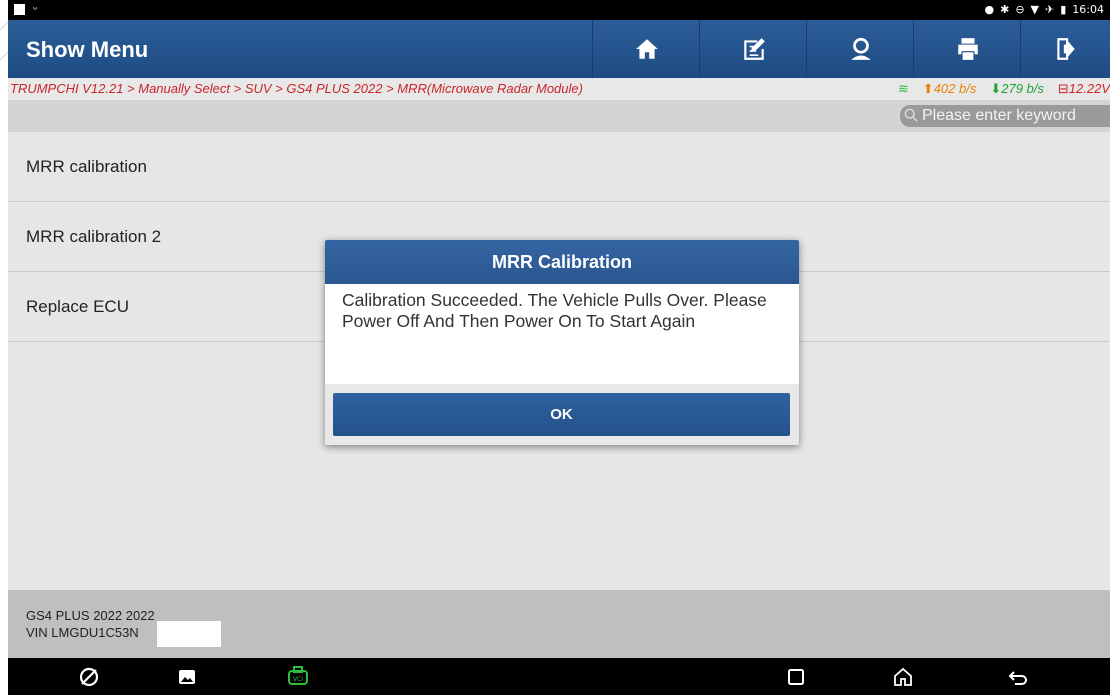  I want to click on dialog-title: MRR Calibration, so click(562, 262).